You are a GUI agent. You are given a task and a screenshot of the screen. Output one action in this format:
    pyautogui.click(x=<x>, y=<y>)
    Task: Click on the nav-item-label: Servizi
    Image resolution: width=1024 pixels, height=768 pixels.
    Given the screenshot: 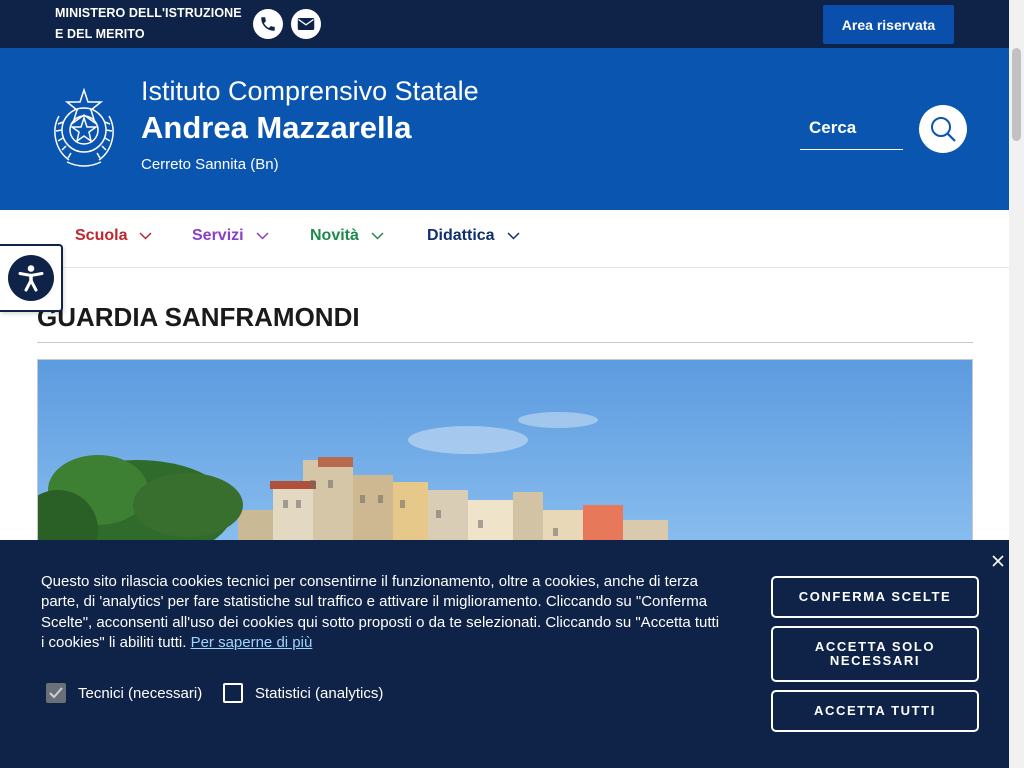 What is the action you would take?
    pyautogui.click(x=218, y=235)
    